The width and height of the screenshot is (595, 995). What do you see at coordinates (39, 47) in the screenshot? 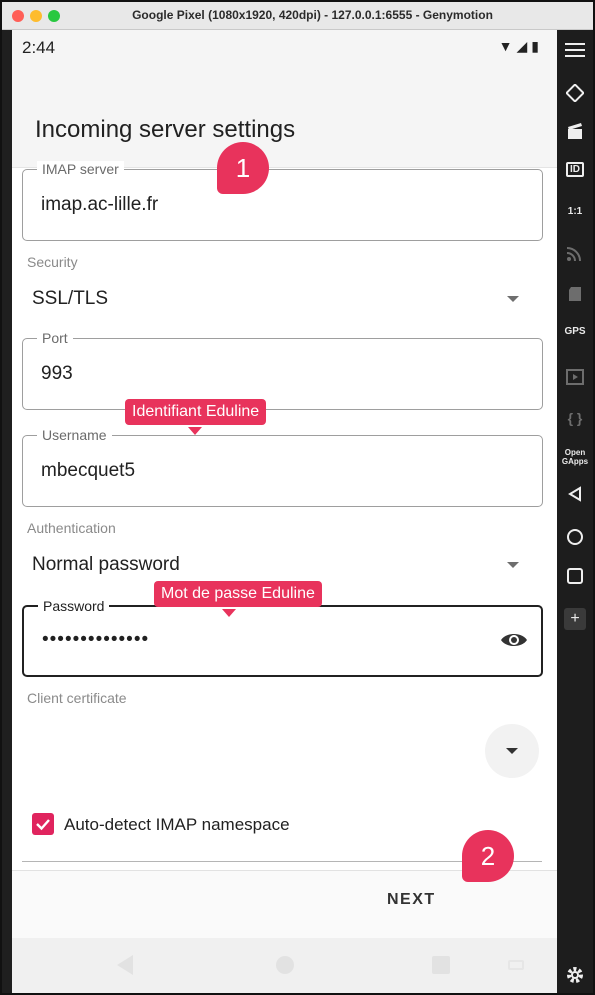
I see `status-clock: 2:44` at bounding box center [39, 47].